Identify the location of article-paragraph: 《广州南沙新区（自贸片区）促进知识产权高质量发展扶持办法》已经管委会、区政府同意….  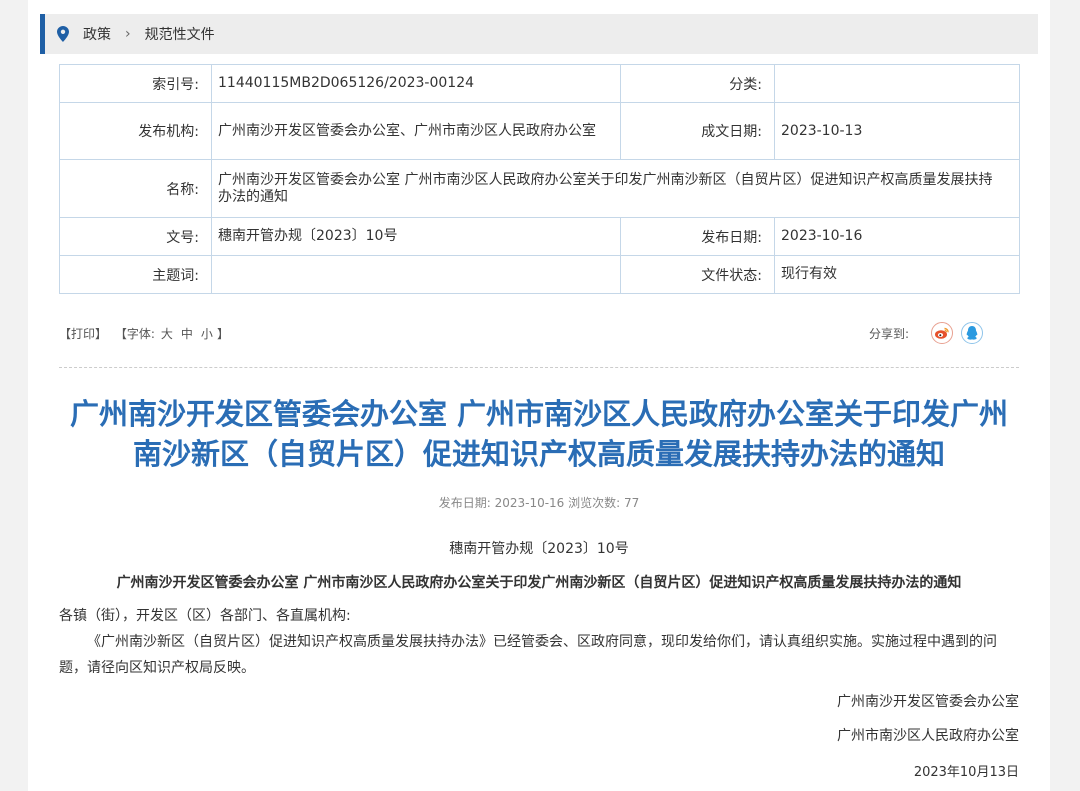
(528, 655).